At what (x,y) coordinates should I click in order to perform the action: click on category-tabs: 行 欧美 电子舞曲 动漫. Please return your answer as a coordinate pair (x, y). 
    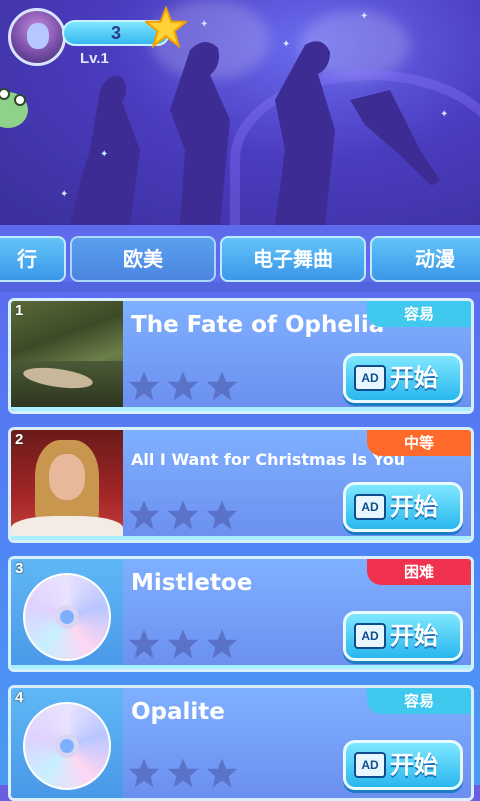
    Looking at the image, I should click on (240, 259).